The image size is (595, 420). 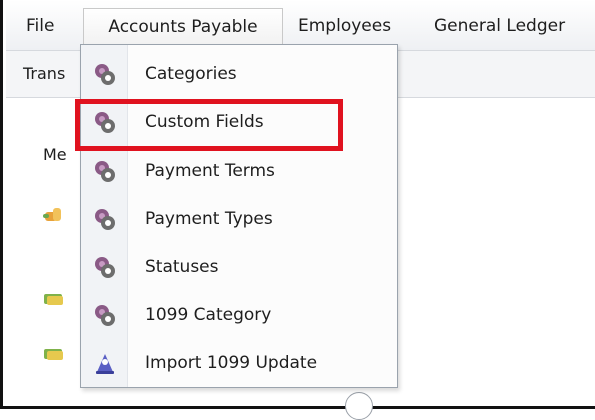 What do you see at coordinates (183, 26) in the screenshot?
I see `menu-accounts-payable: Accounts Payable` at bounding box center [183, 26].